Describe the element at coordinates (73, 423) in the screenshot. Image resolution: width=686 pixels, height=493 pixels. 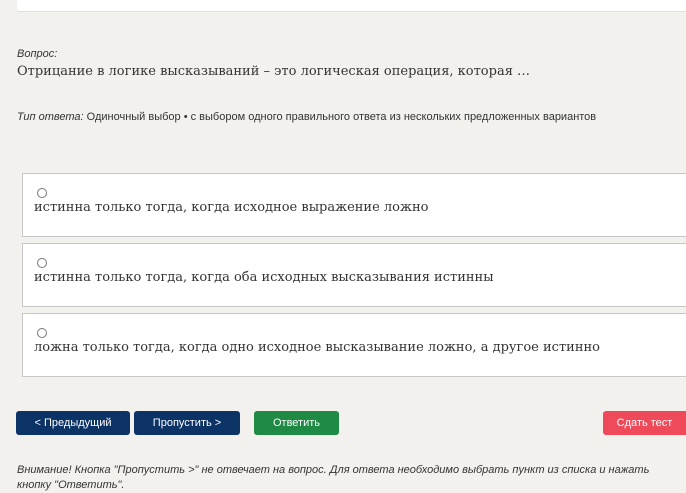
I see `previous-button: < Предыдущий` at that location.